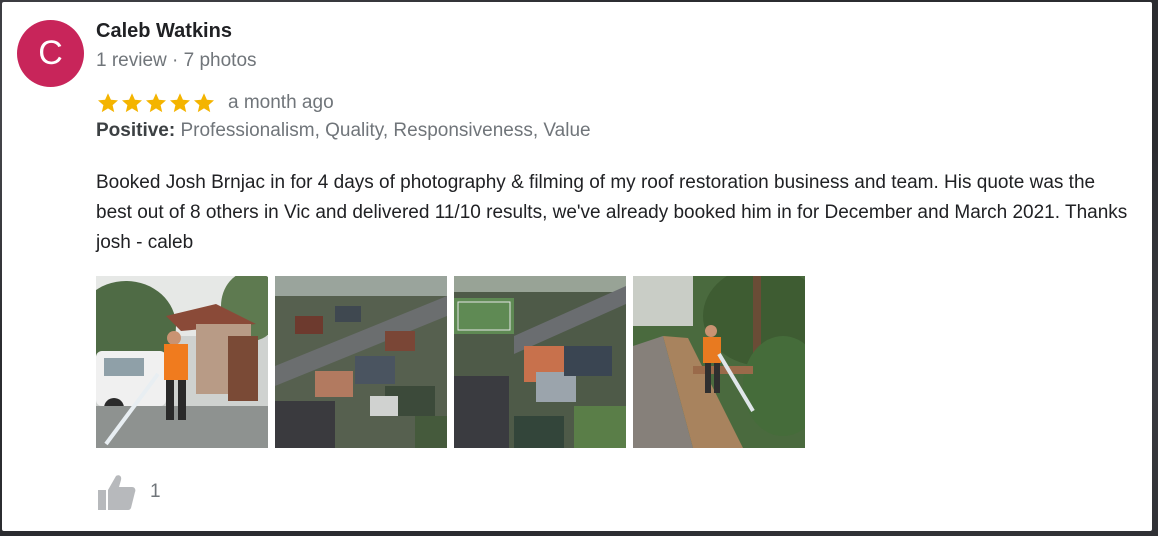  I want to click on avatar: C, so click(50, 53).